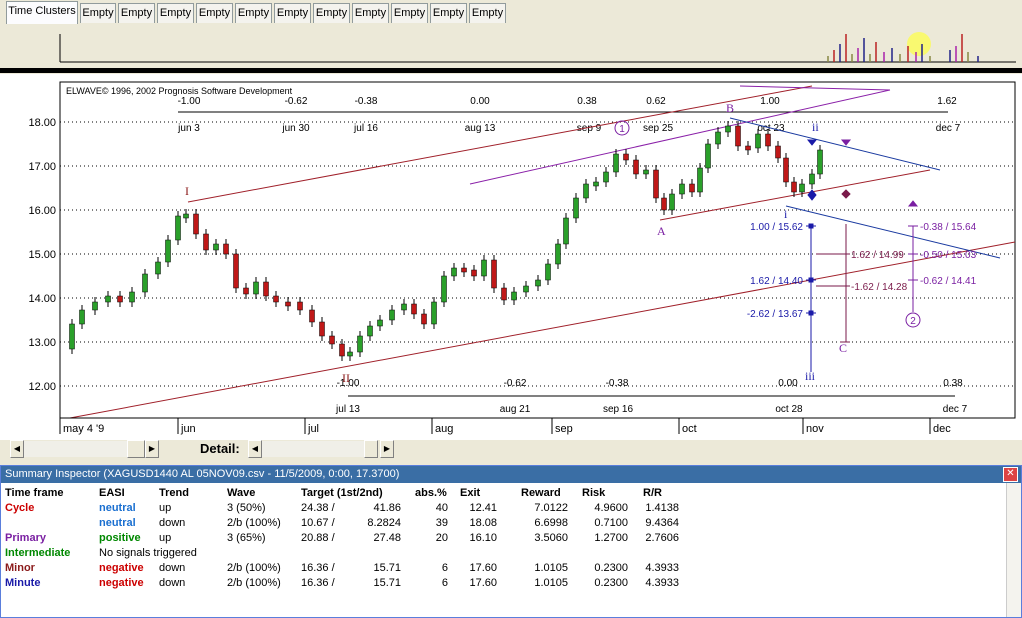 This screenshot has height=618, width=1022. Describe the element at coordinates (770, 101) in the screenshot. I see `ratio-label: 1.00` at that location.